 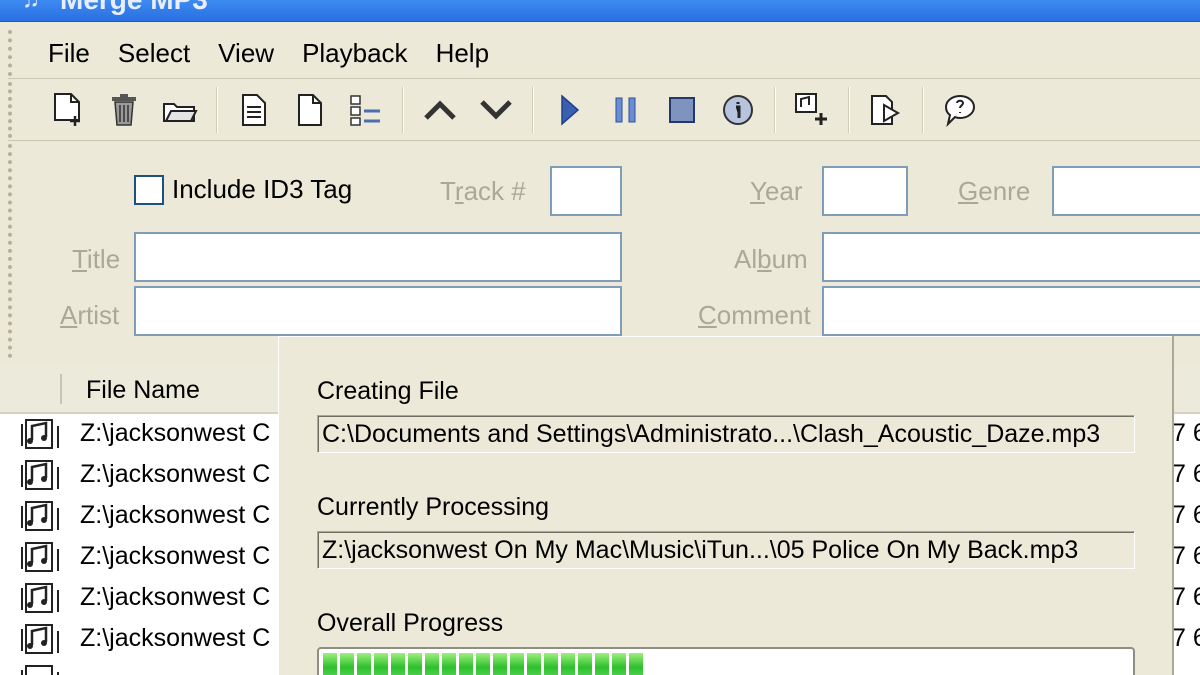 I want to click on include-id3-label: Include ID3 Tag, so click(x=262, y=189).